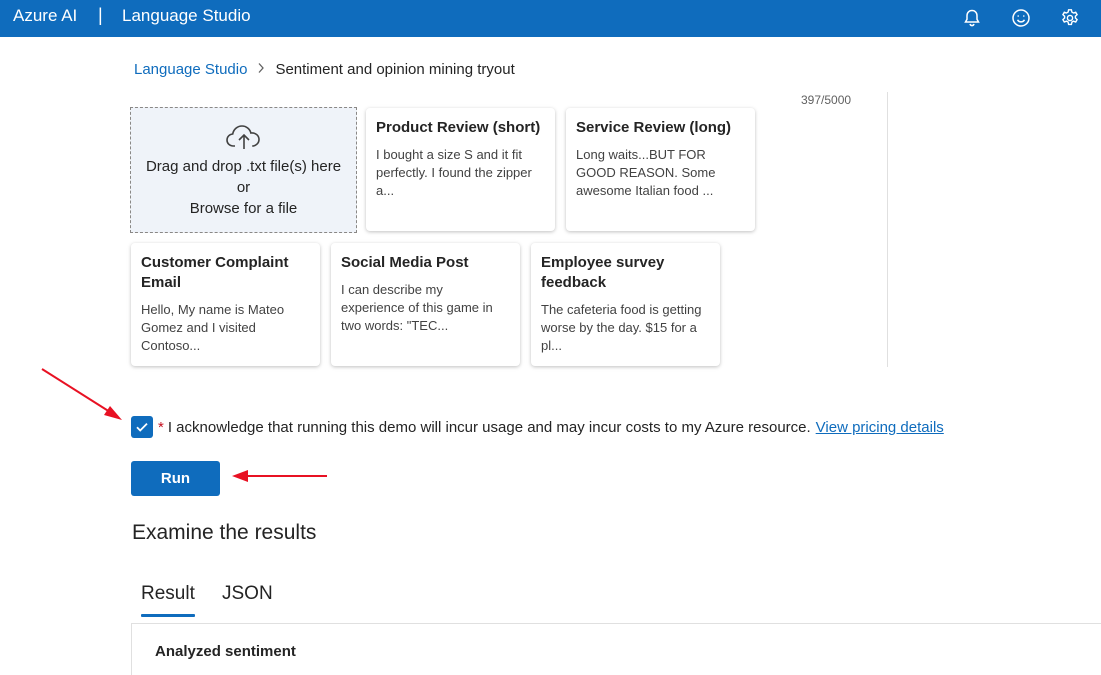  Describe the element at coordinates (243, 187) in the screenshot. I see `drop-or: or` at that location.